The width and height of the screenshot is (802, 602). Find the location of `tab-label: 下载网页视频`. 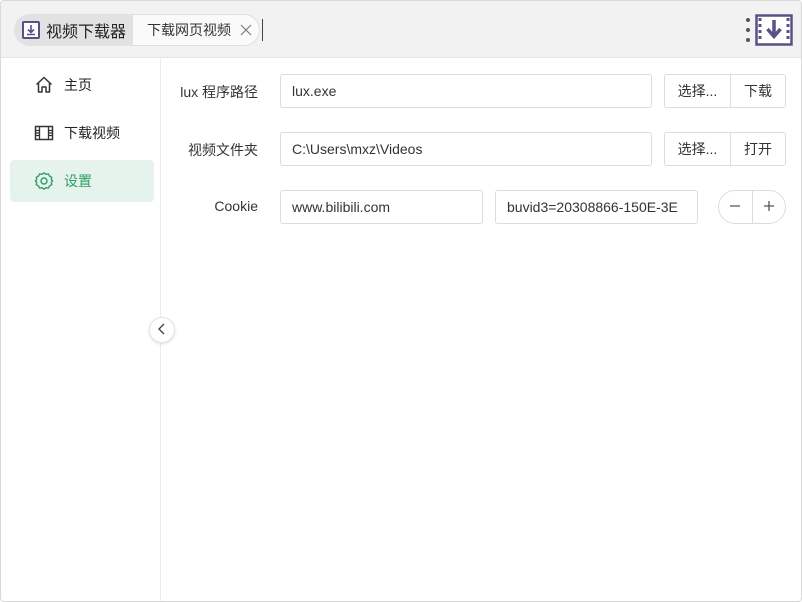

tab-label: 下载网页视频 is located at coordinates (189, 30).